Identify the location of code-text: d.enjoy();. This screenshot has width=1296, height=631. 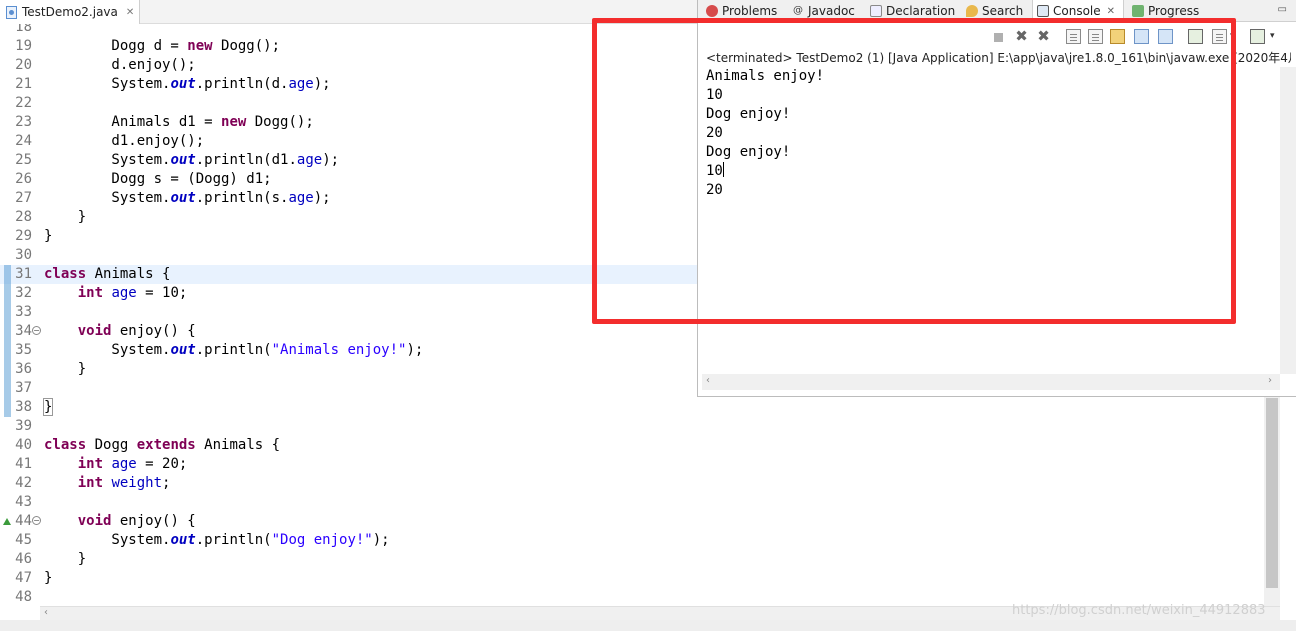
(120, 65).